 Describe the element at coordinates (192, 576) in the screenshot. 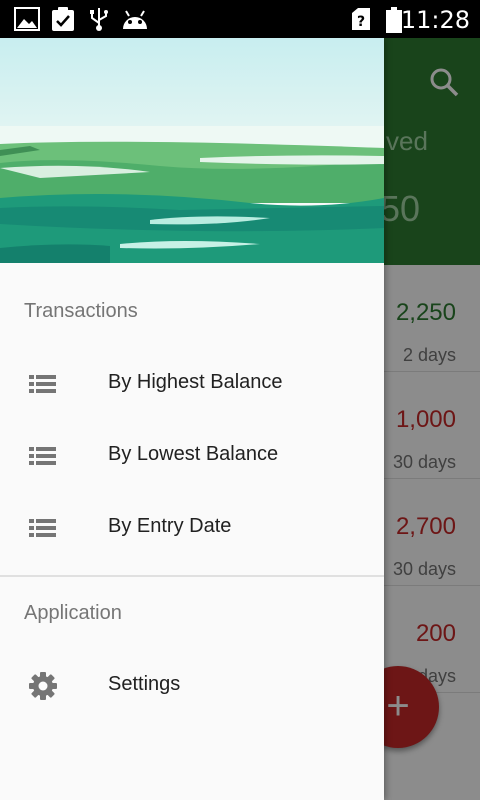

I see `drawer-divider` at that location.